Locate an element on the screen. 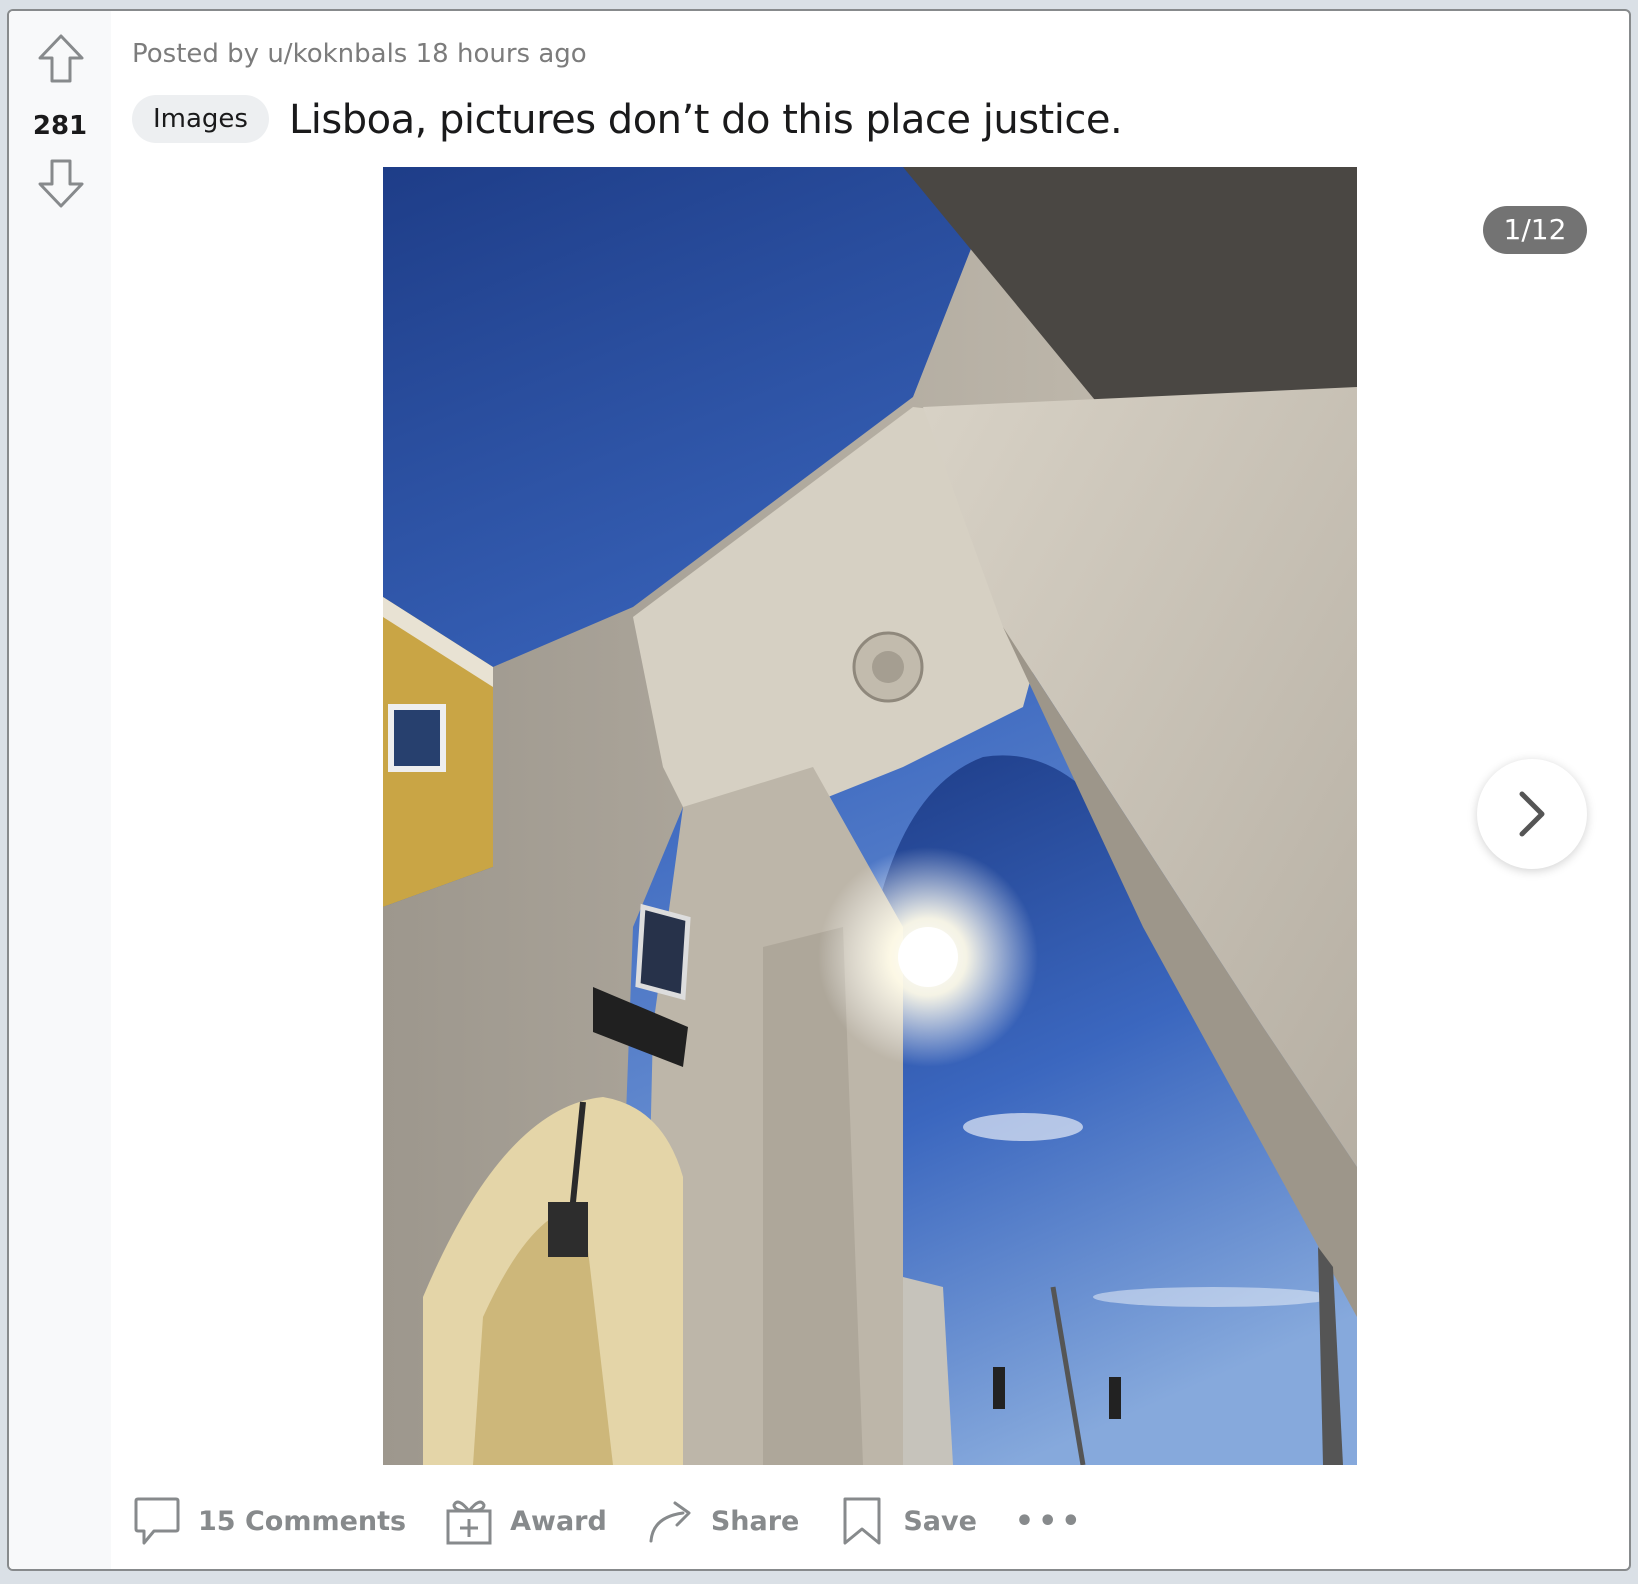 The width and height of the screenshot is (1638, 1584). bookmark-icon is located at coordinates (862, 1521).